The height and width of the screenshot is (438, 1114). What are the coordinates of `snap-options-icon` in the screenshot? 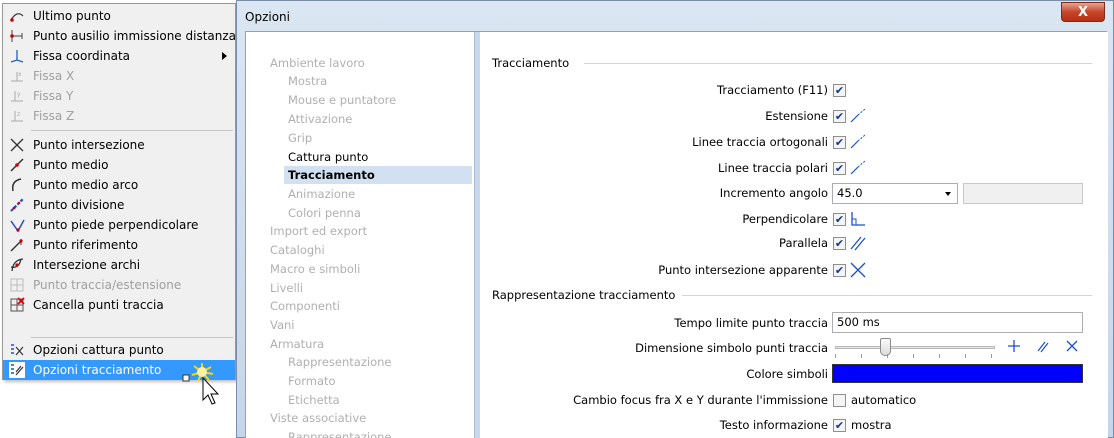 It's located at (17, 350).